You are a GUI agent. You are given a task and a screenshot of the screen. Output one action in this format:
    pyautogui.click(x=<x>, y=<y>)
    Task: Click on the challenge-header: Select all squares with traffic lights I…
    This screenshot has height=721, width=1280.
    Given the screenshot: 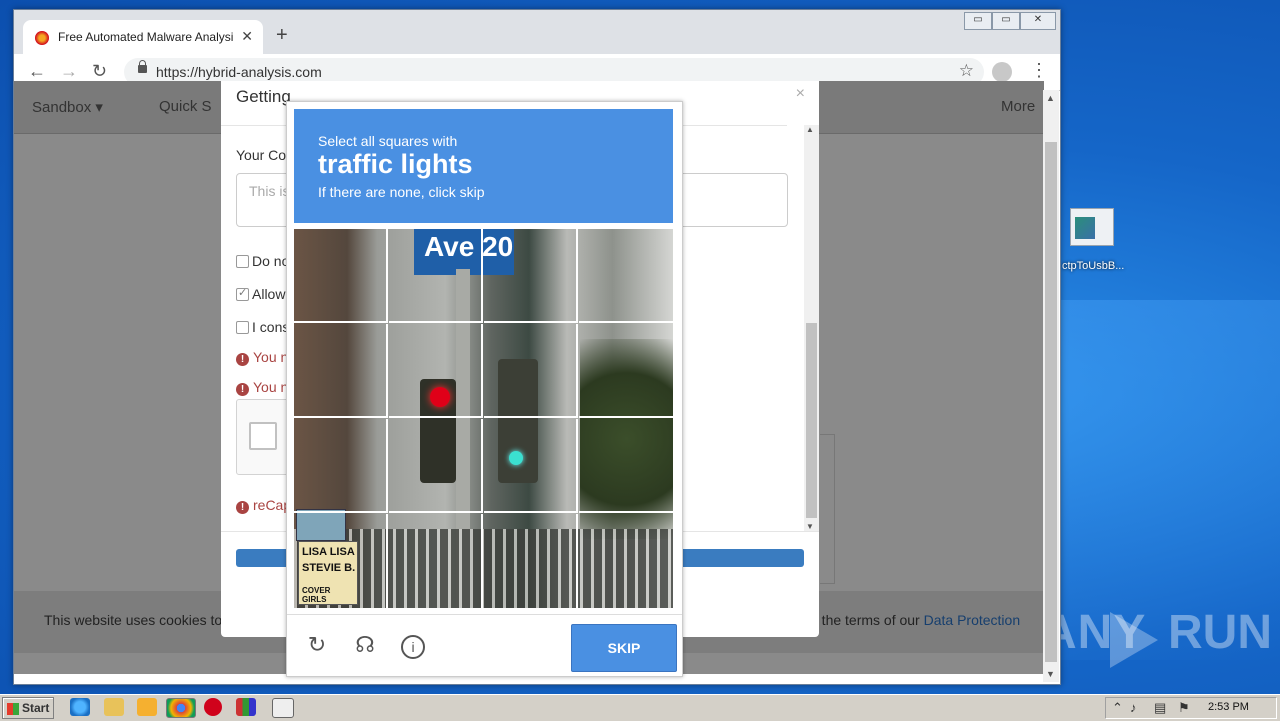 What is the action you would take?
    pyautogui.click(x=483, y=166)
    